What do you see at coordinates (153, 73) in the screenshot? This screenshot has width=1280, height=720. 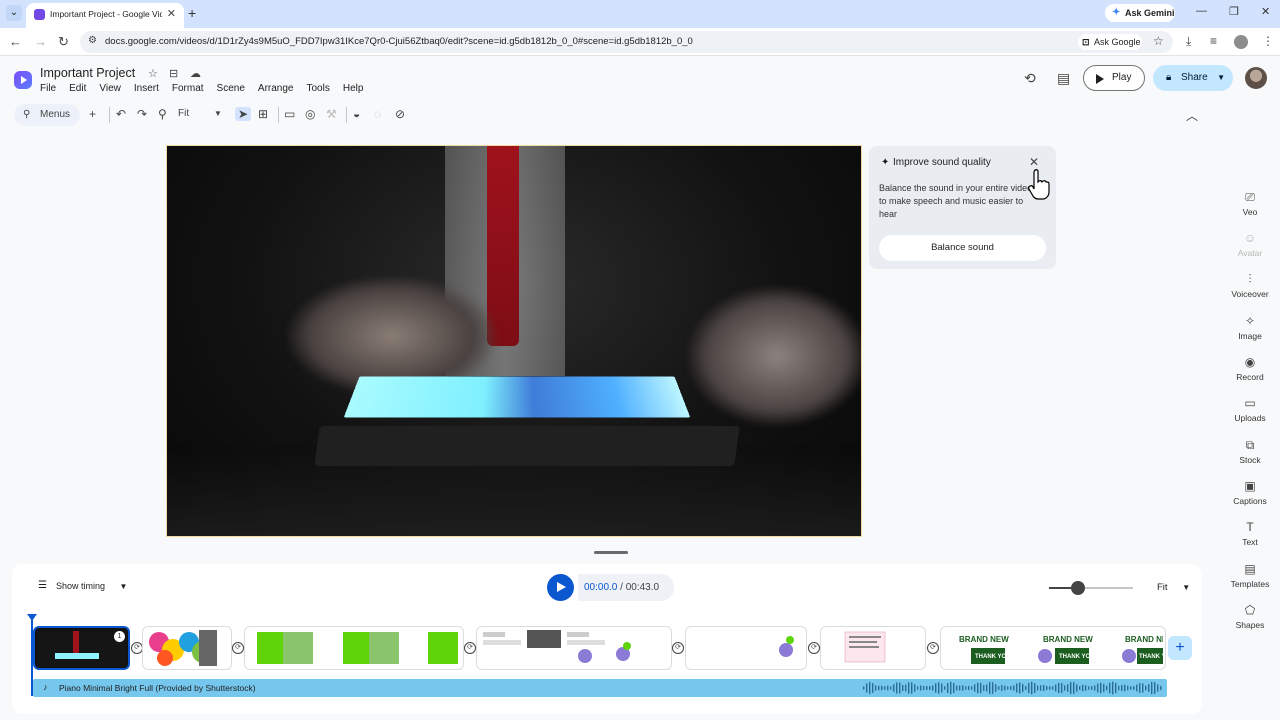 I see `star-icon: ☆` at bounding box center [153, 73].